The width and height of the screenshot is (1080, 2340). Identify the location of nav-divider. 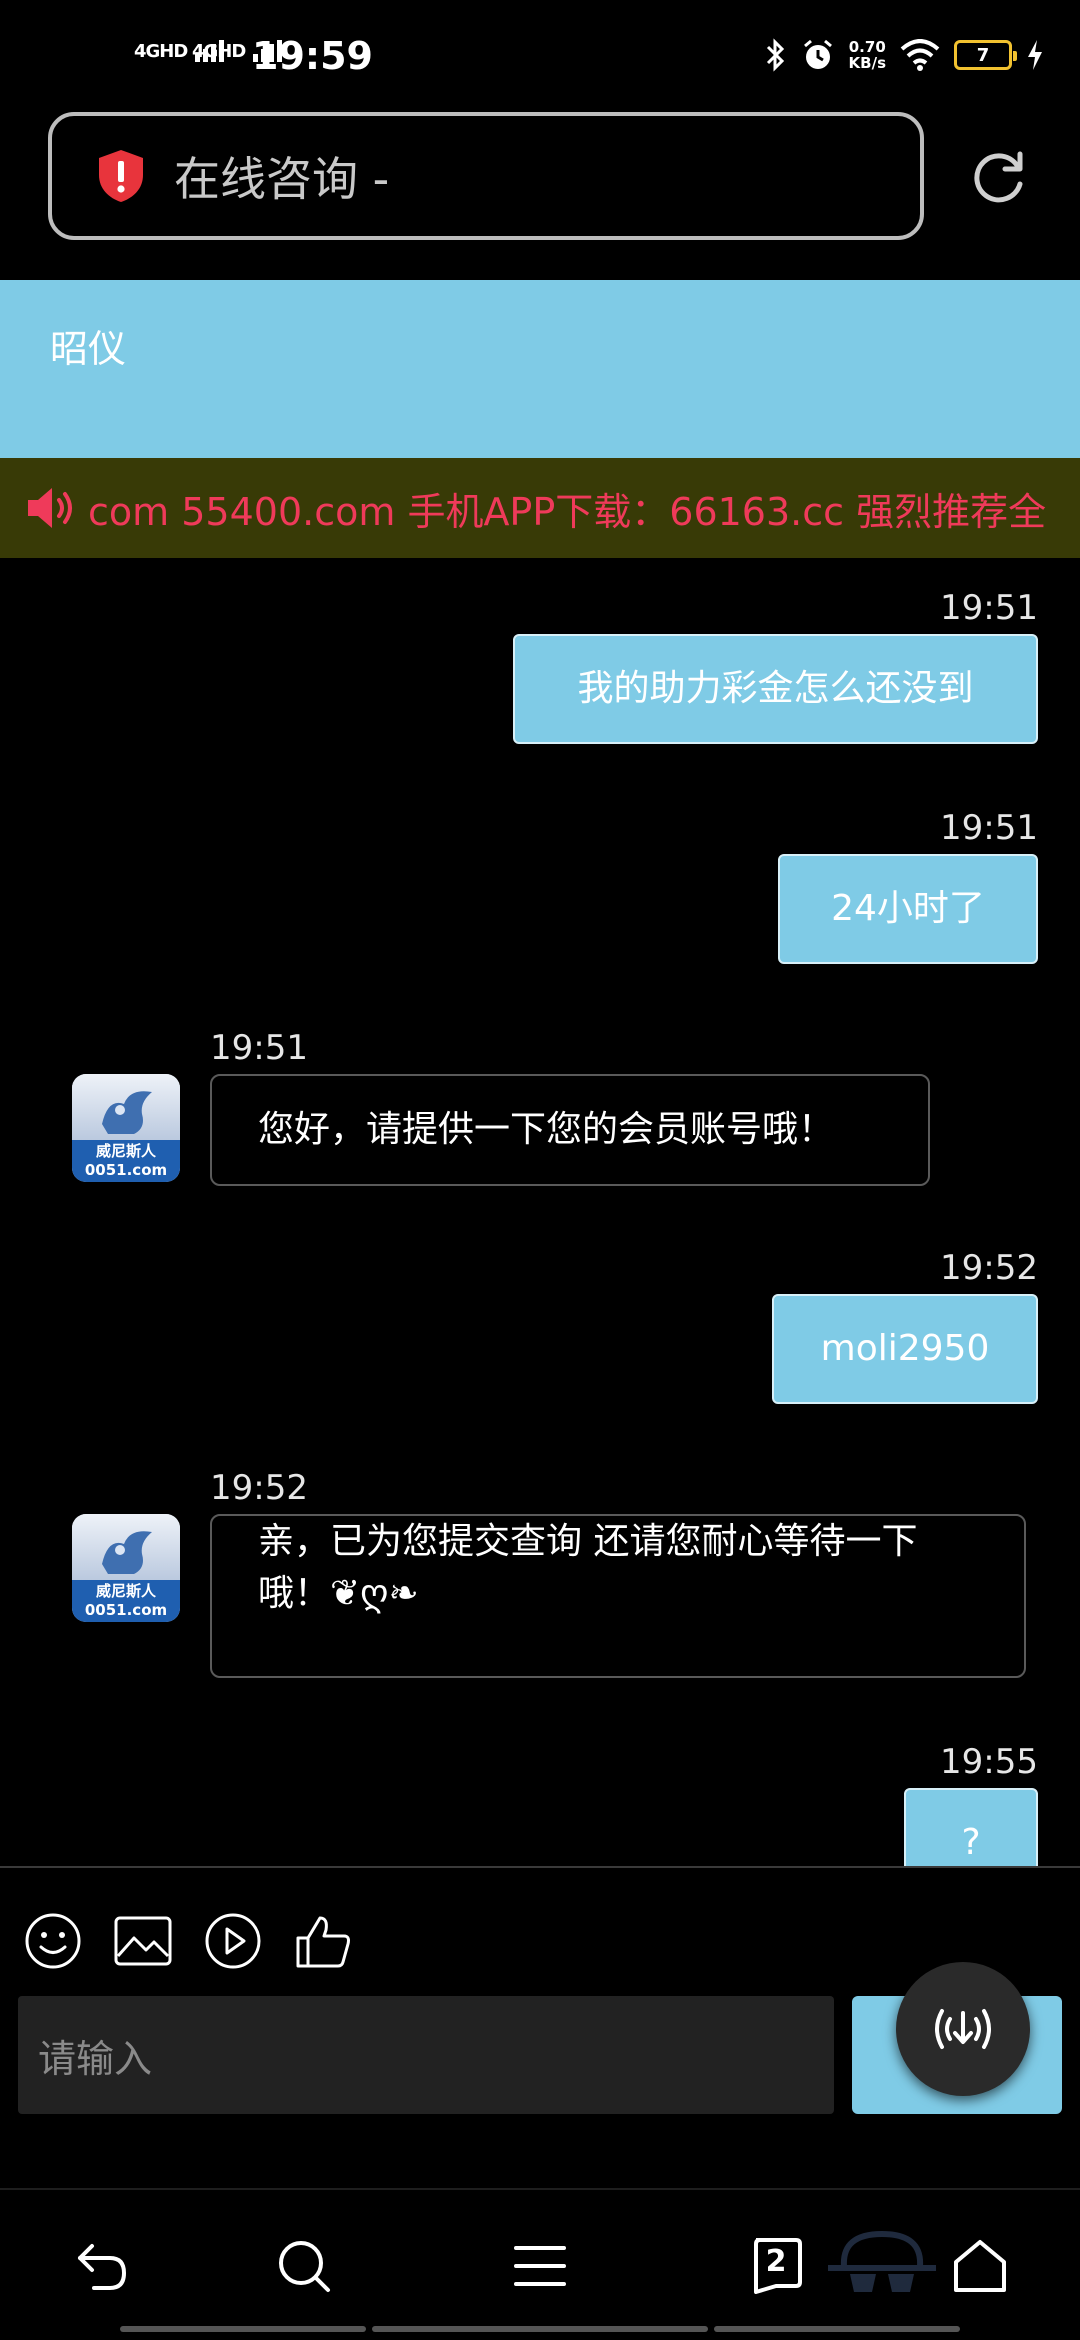
(540, 2189).